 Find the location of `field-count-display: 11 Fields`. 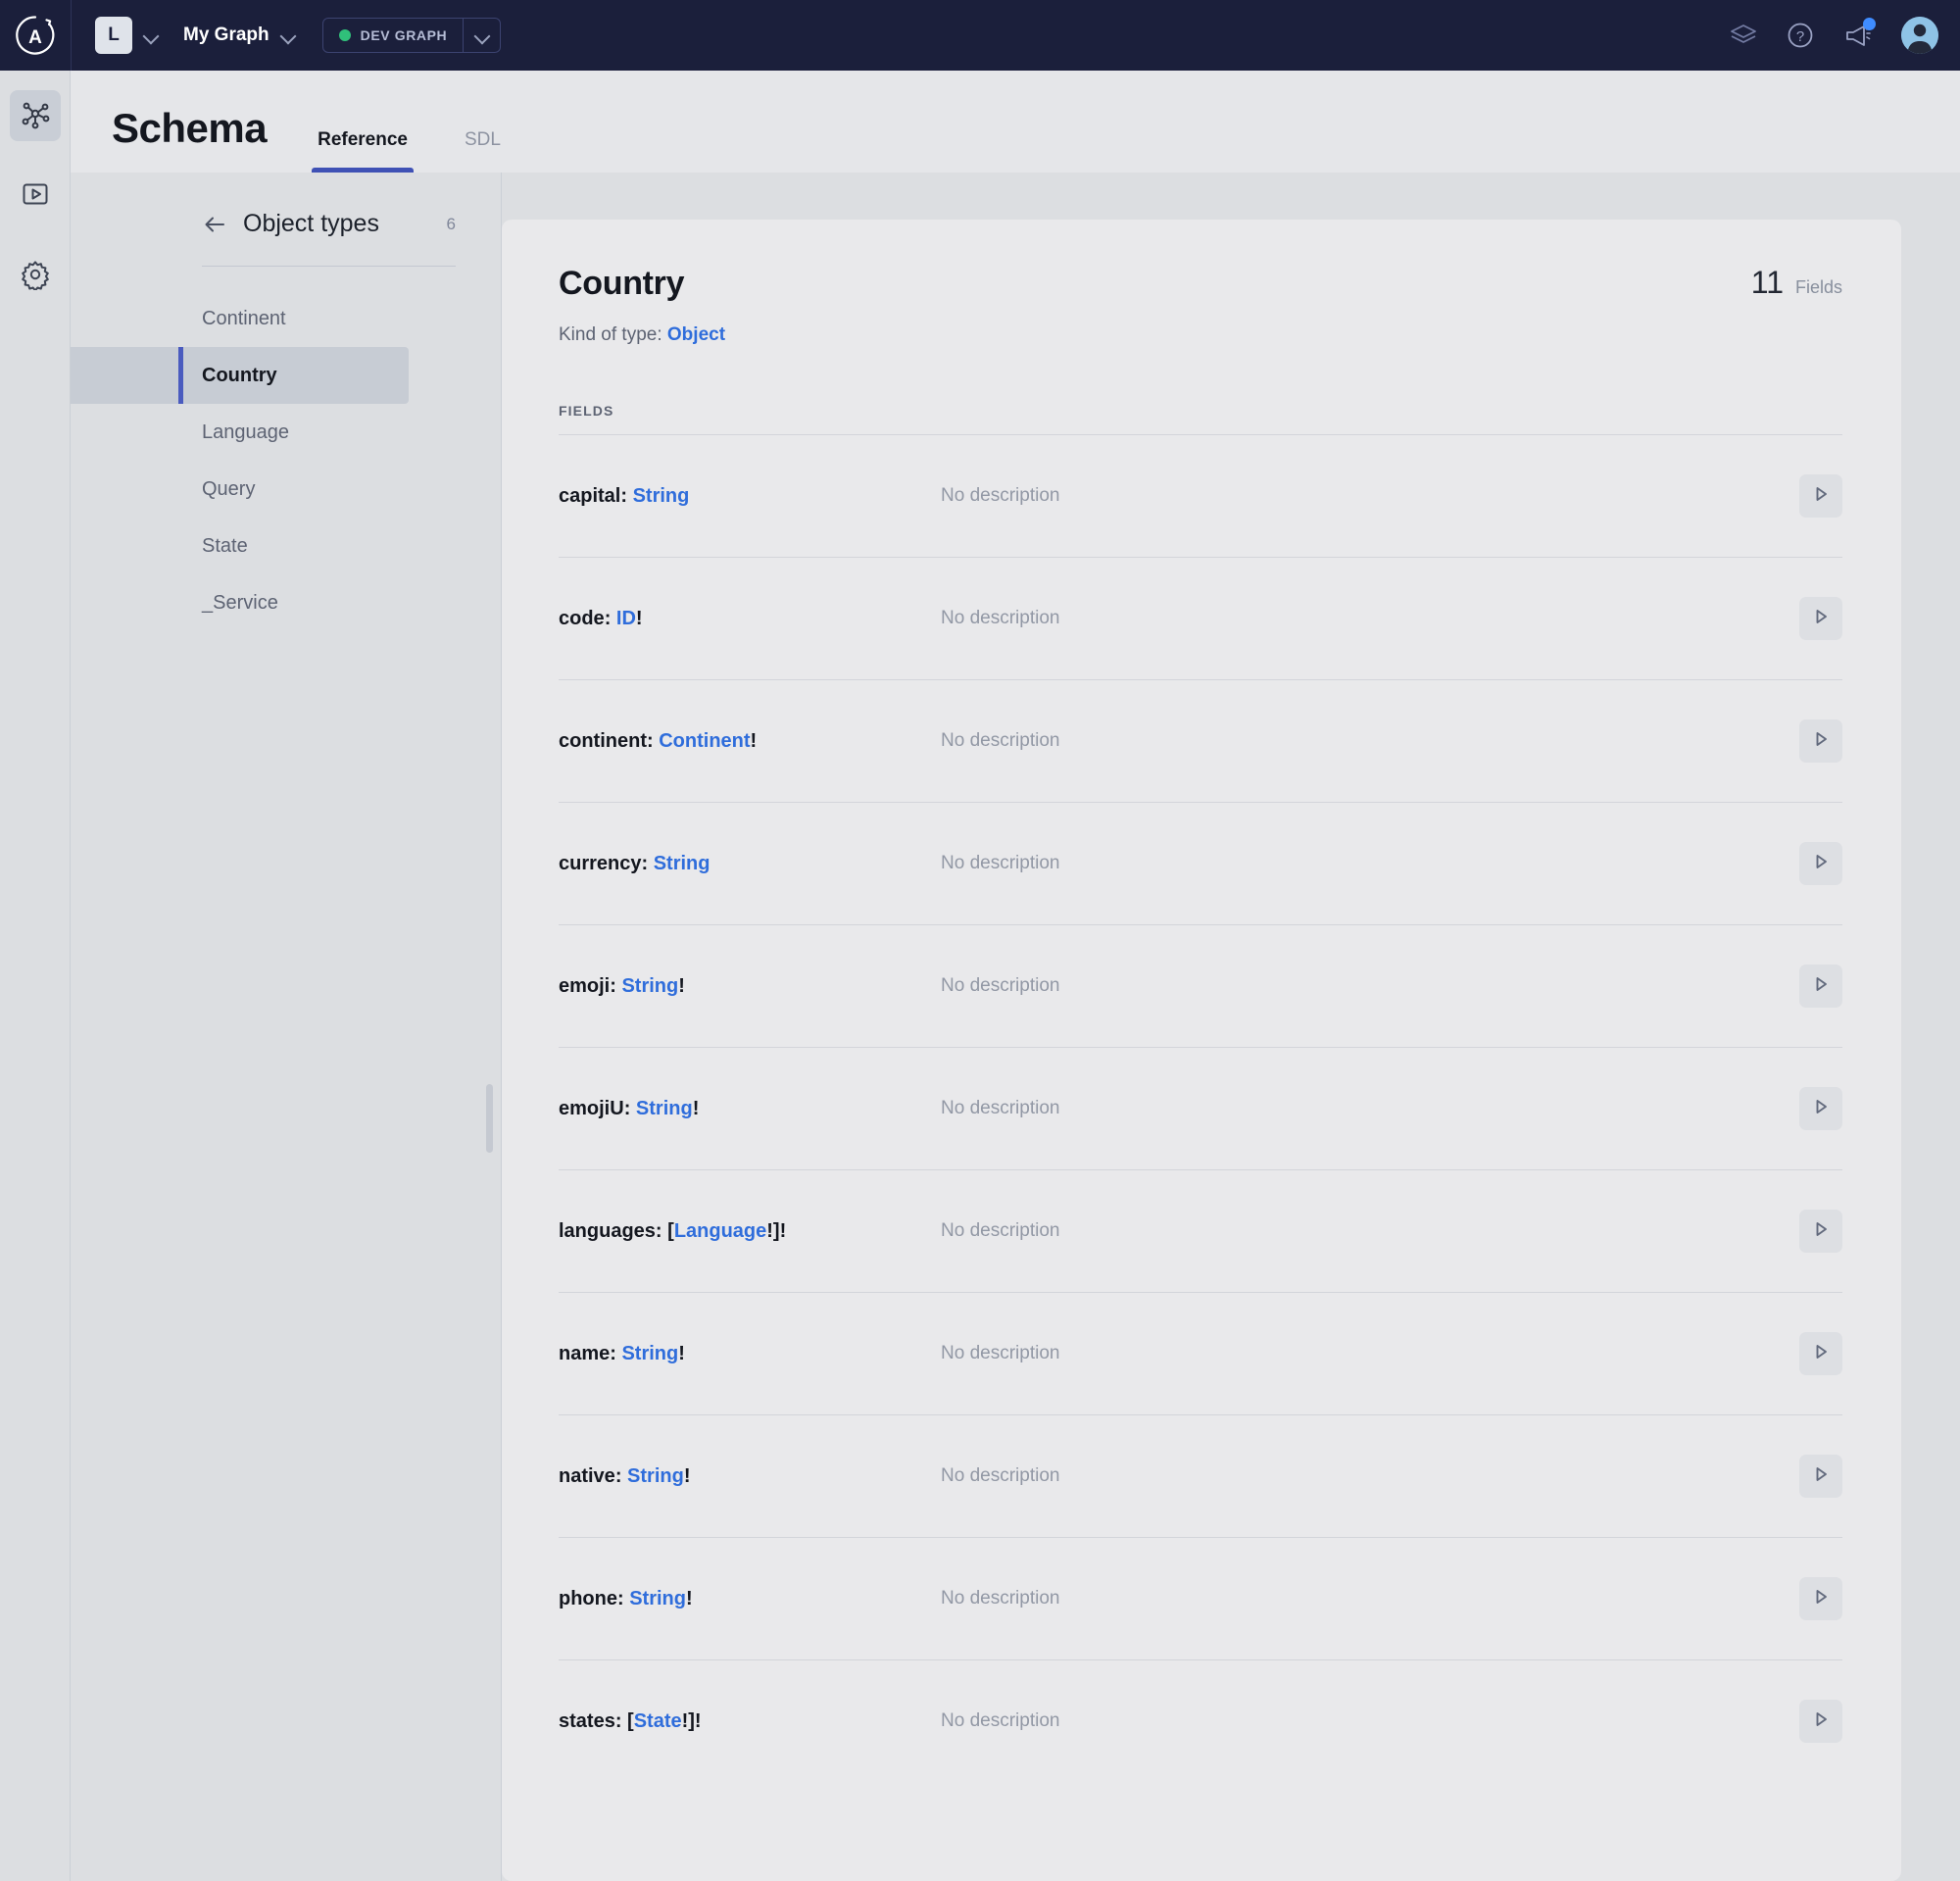

field-count-display: 11 Fields is located at coordinates (1796, 283).